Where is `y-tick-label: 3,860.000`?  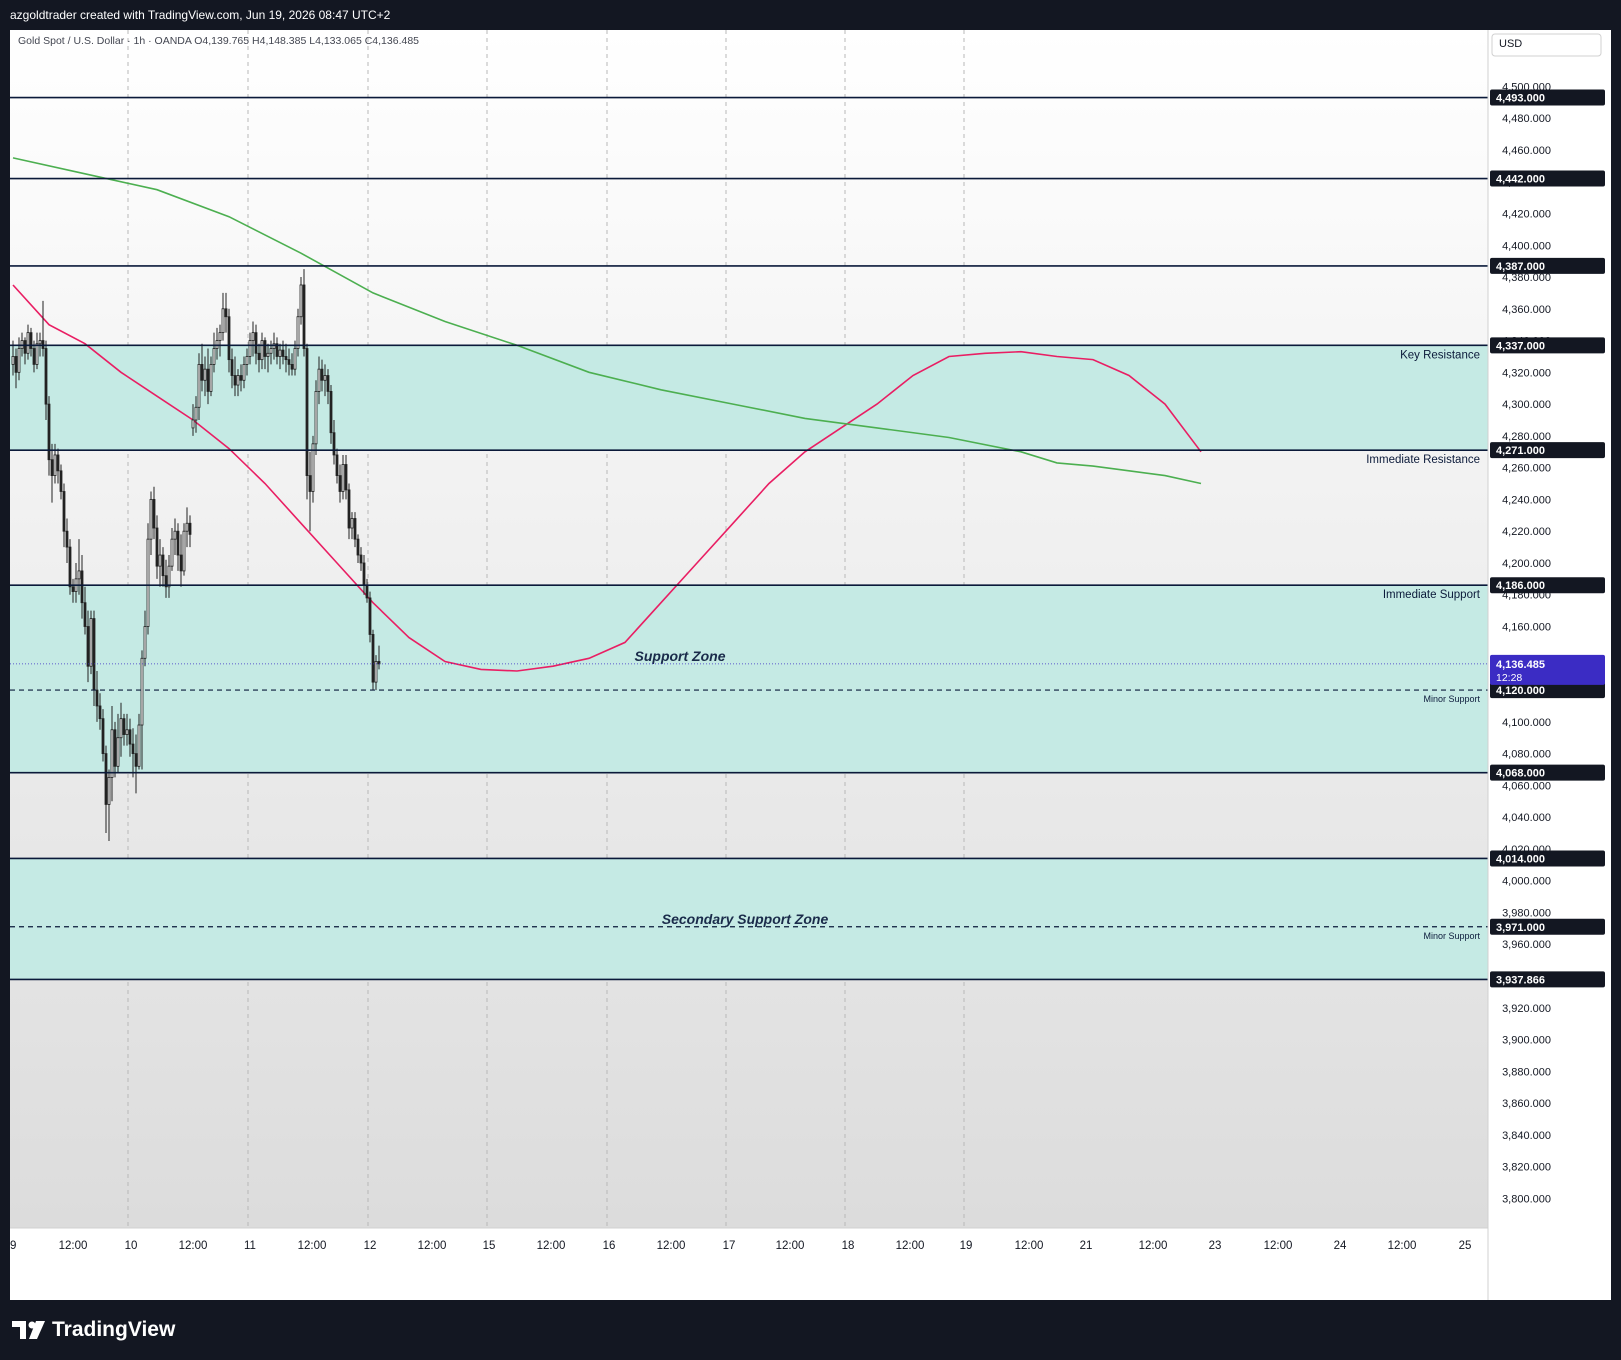
y-tick-label: 3,860.000 is located at coordinates (1526, 1104).